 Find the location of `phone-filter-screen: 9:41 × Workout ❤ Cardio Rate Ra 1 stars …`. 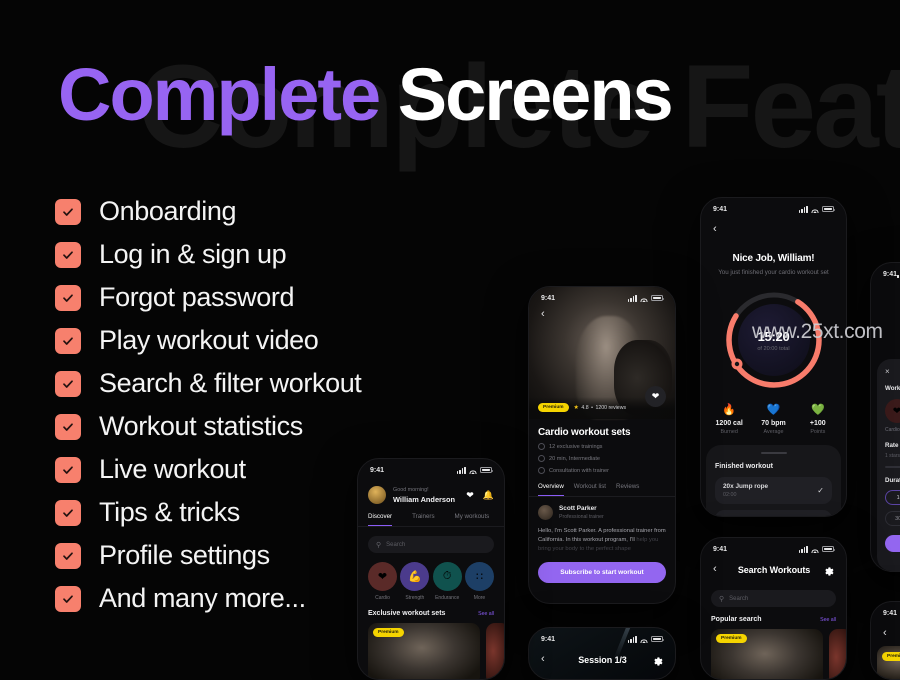

phone-filter-screen: 9:41 × Workout ❤ Cardio Rate Ra 1 stars … is located at coordinates (885, 417).